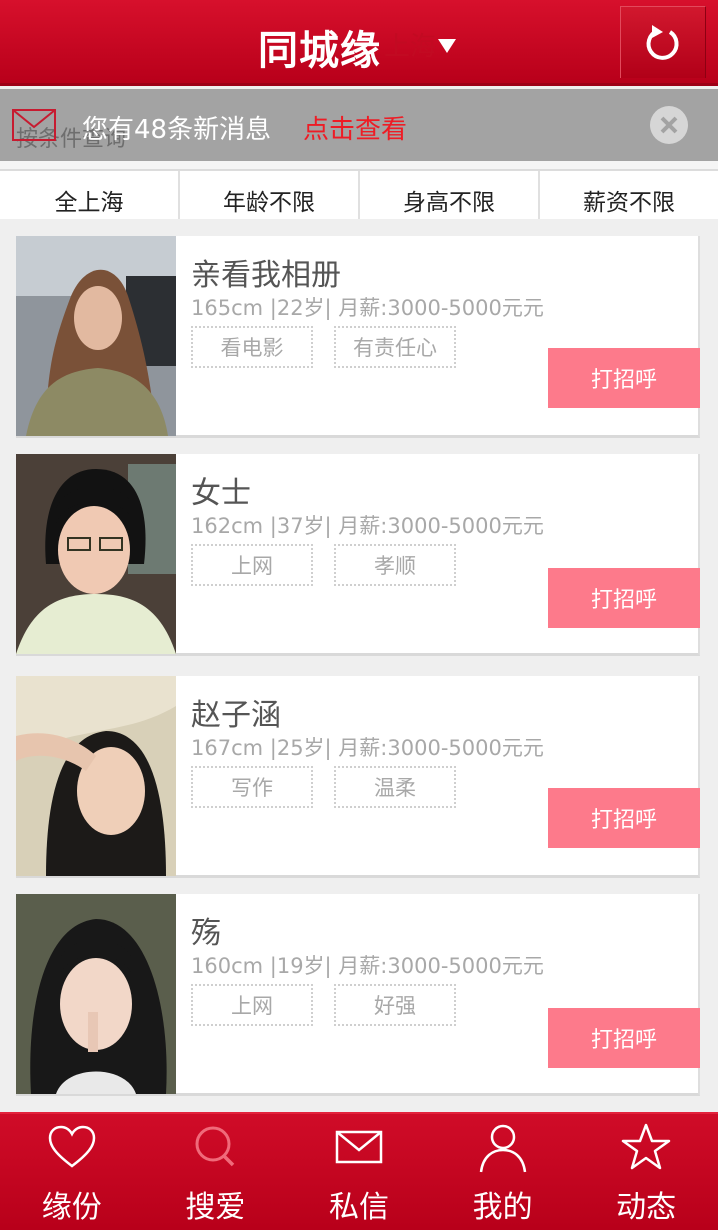 This screenshot has height=1230, width=718. Describe the element at coordinates (215, 1207) in the screenshot. I see `nav-label: 搜爱` at that location.